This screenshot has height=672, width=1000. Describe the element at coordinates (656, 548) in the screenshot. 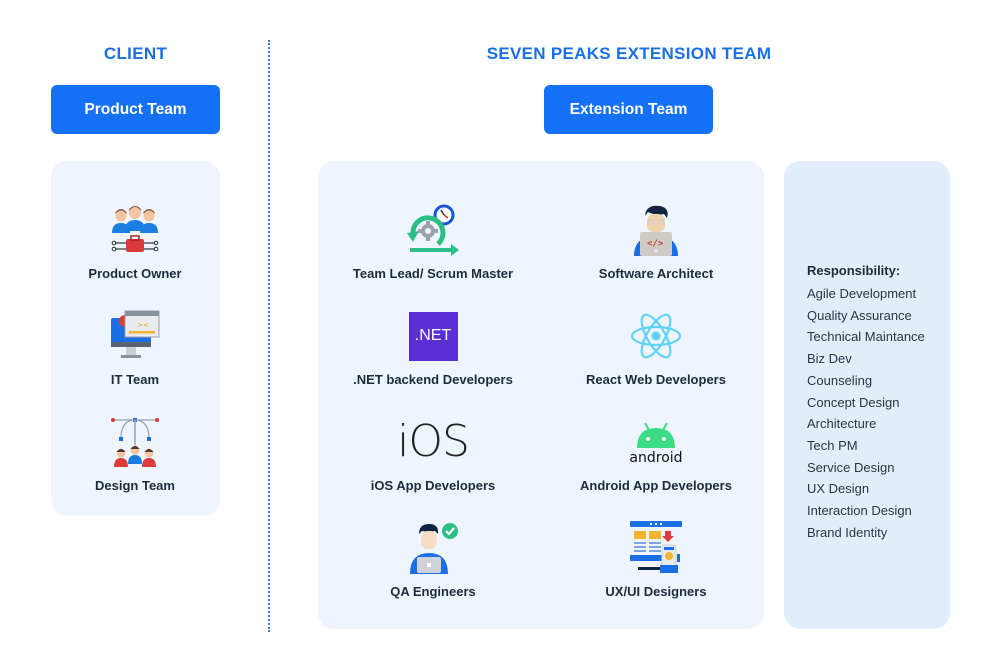

I see `ux-ui-design-icon` at that location.